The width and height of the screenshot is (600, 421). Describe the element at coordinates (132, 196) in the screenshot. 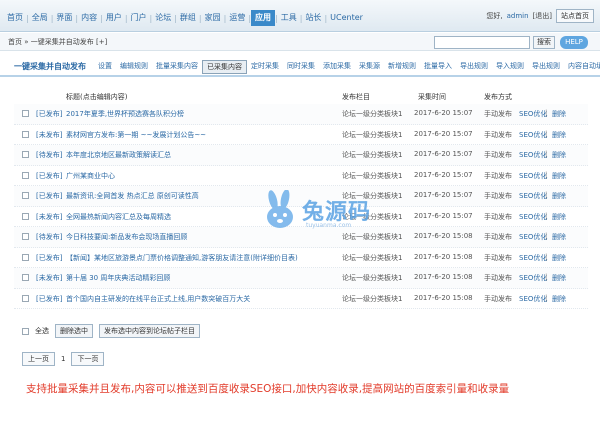

I see `row-title-link: 最新资讯:全网首发 热点汇总 原创可读性高` at that location.